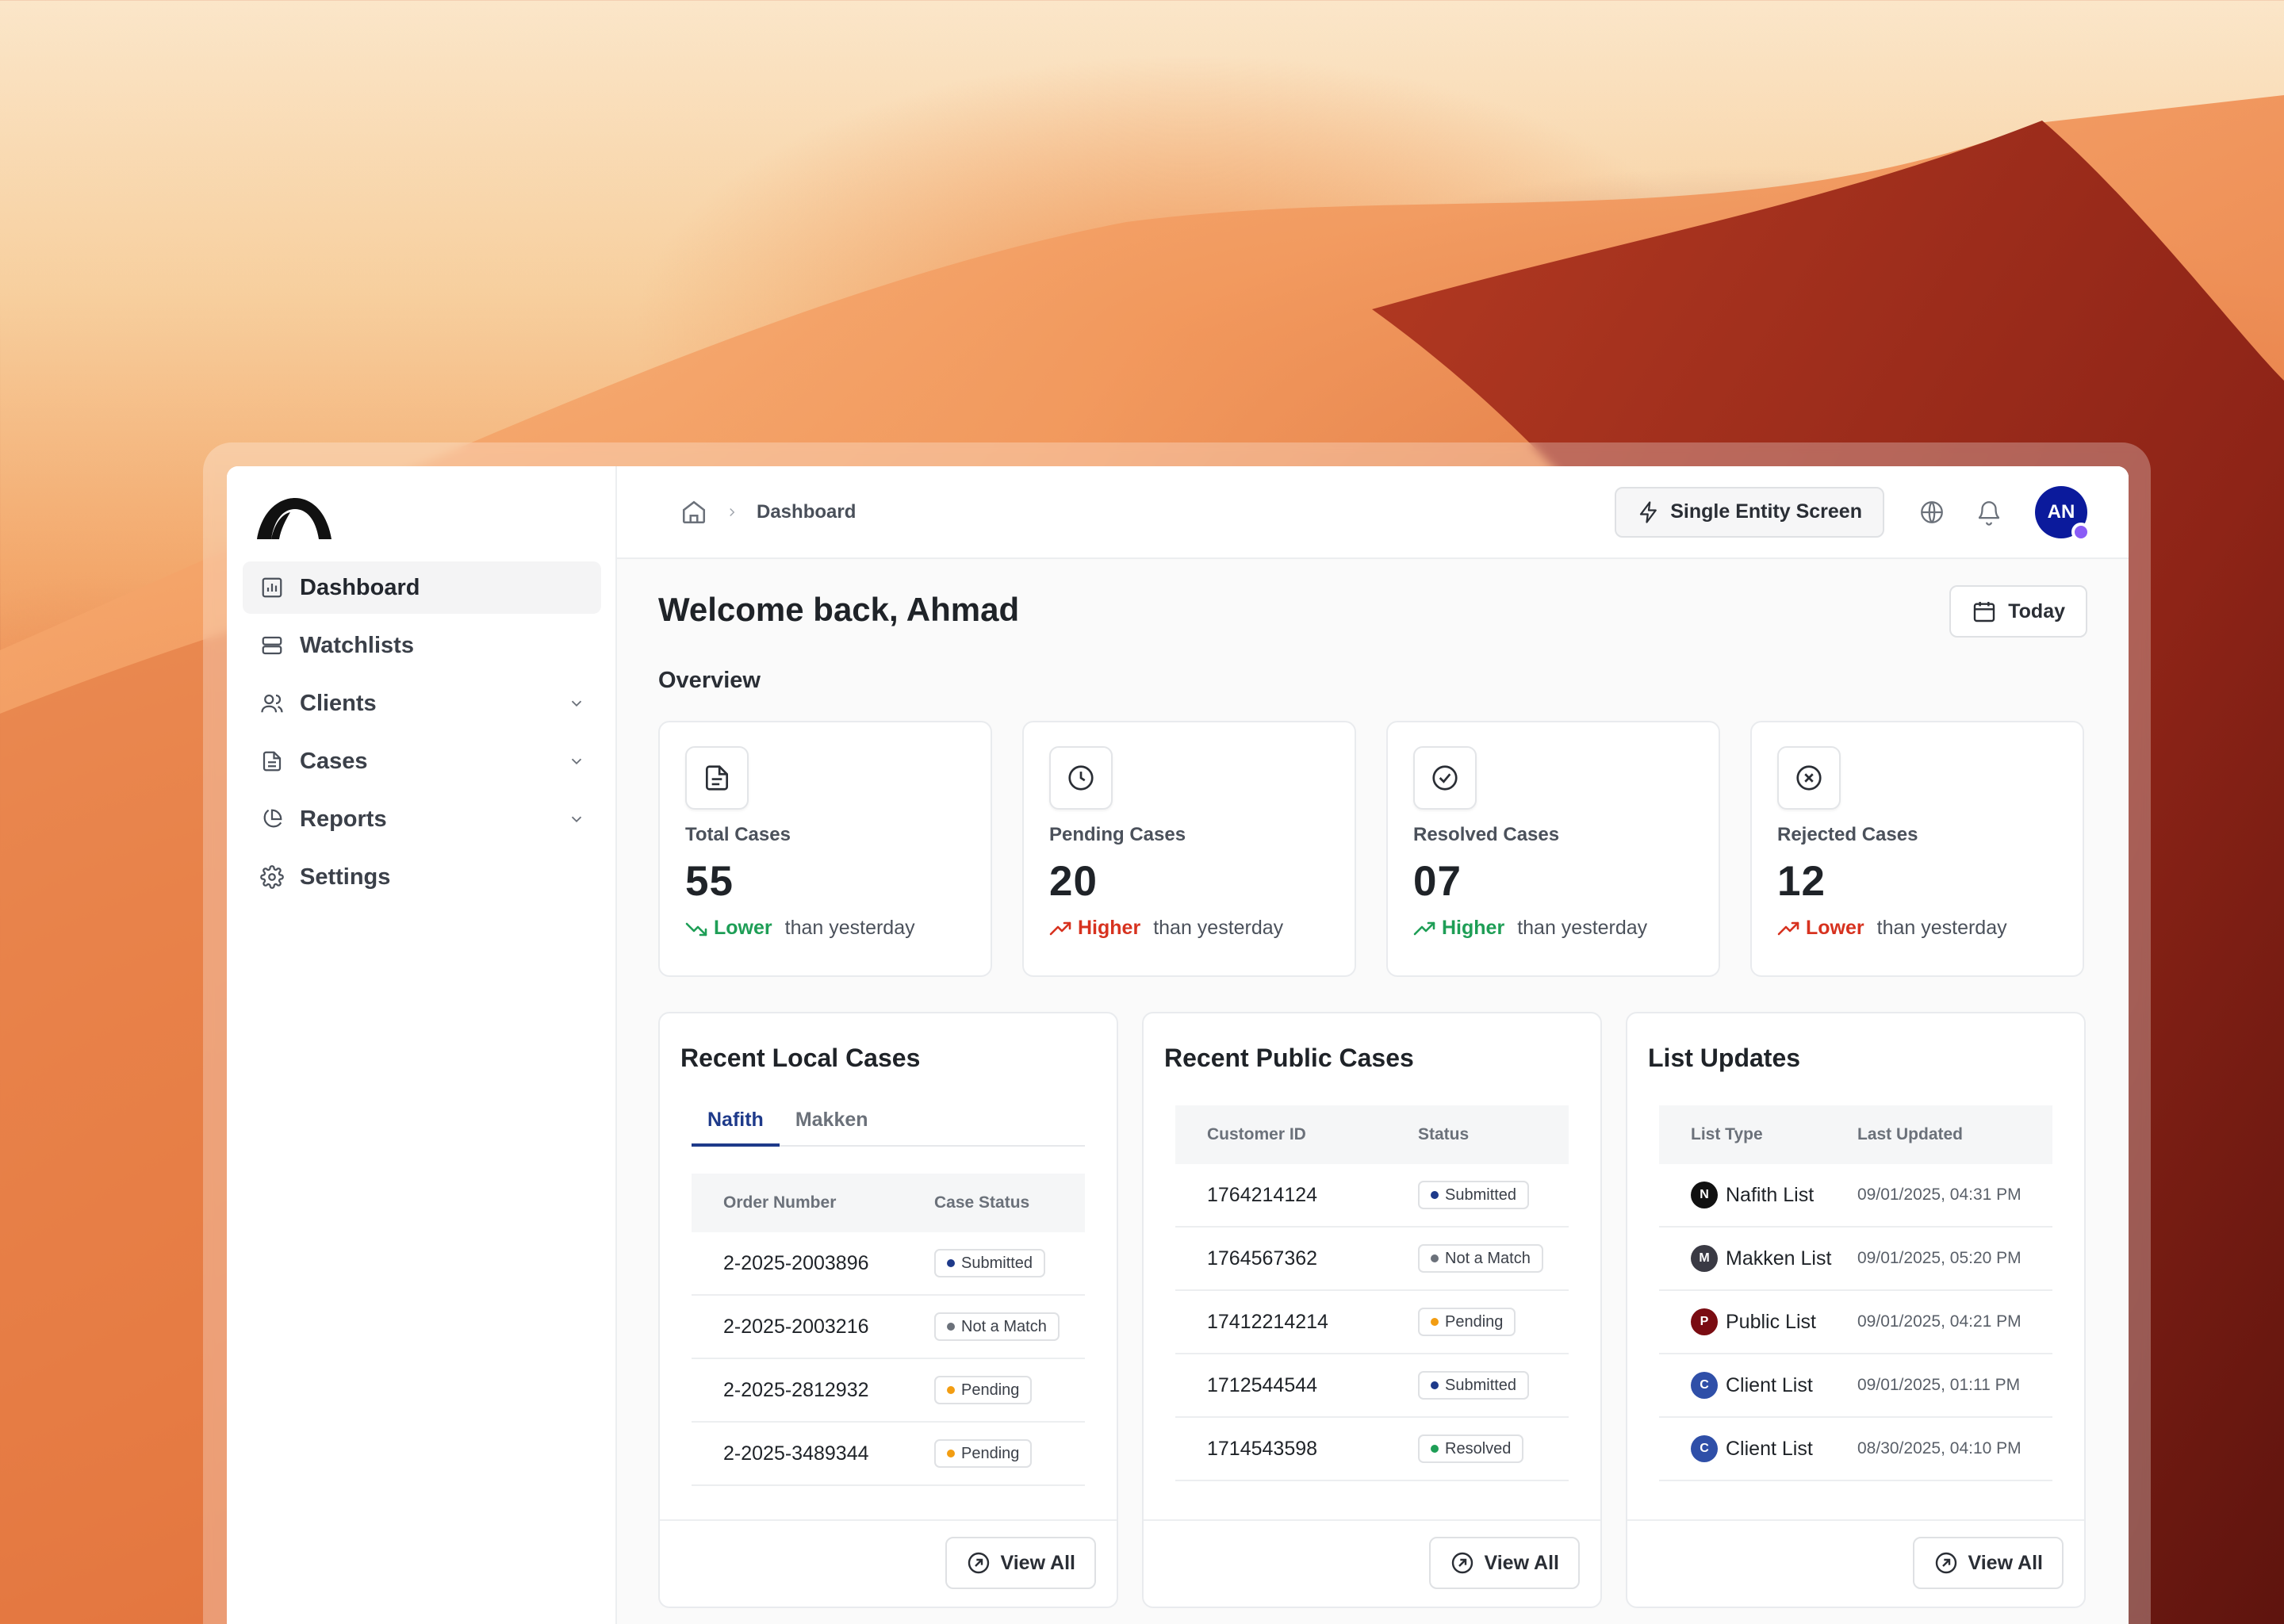 This screenshot has height=1624, width=2284. What do you see at coordinates (1437, 881) in the screenshot?
I see `stat-value: 07` at bounding box center [1437, 881].